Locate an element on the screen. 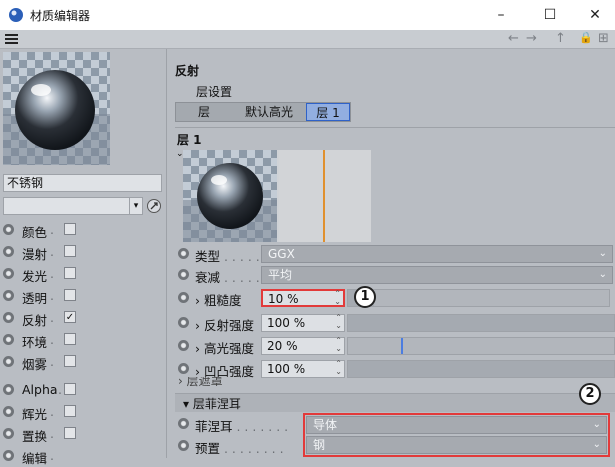  material-name-field: 不锈钢 is located at coordinates (82, 183).